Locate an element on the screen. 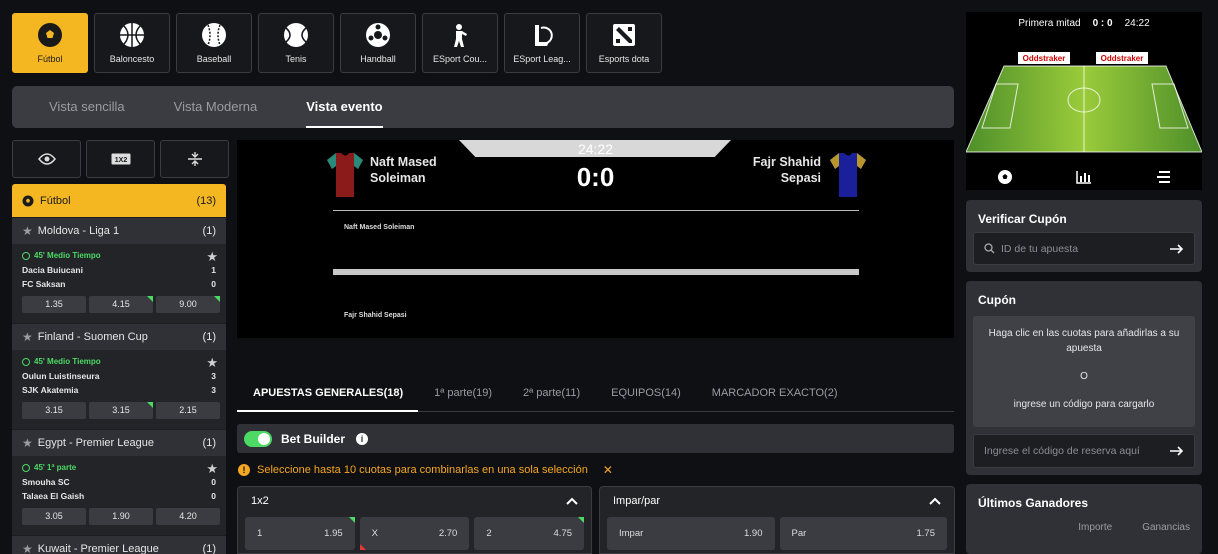  booking-code-input: Ingrese el código de reserva aquí is located at coordinates (1084, 451).